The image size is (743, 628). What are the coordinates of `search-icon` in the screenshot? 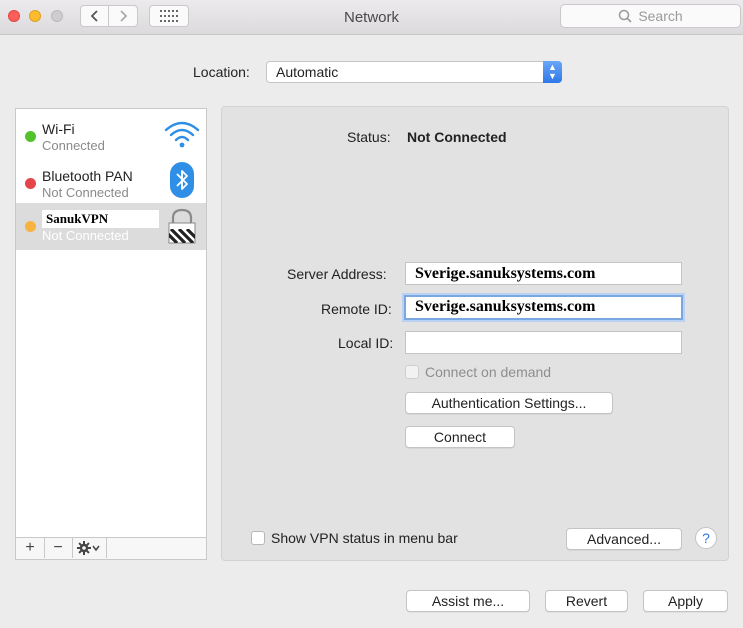 It's located at (625, 16).